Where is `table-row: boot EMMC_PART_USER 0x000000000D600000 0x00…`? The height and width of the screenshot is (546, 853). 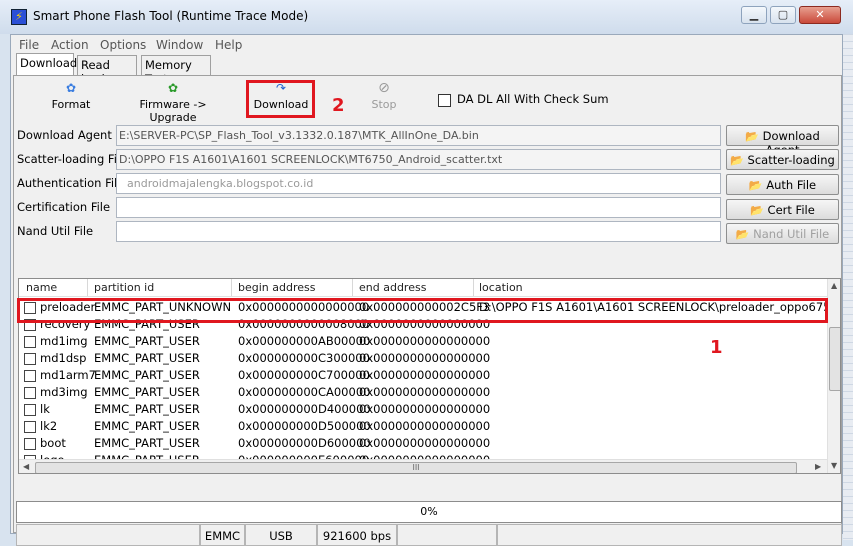
table-row: boot EMMC_PART_USER 0x000000000D600000 0x00… is located at coordinates (423, 443).